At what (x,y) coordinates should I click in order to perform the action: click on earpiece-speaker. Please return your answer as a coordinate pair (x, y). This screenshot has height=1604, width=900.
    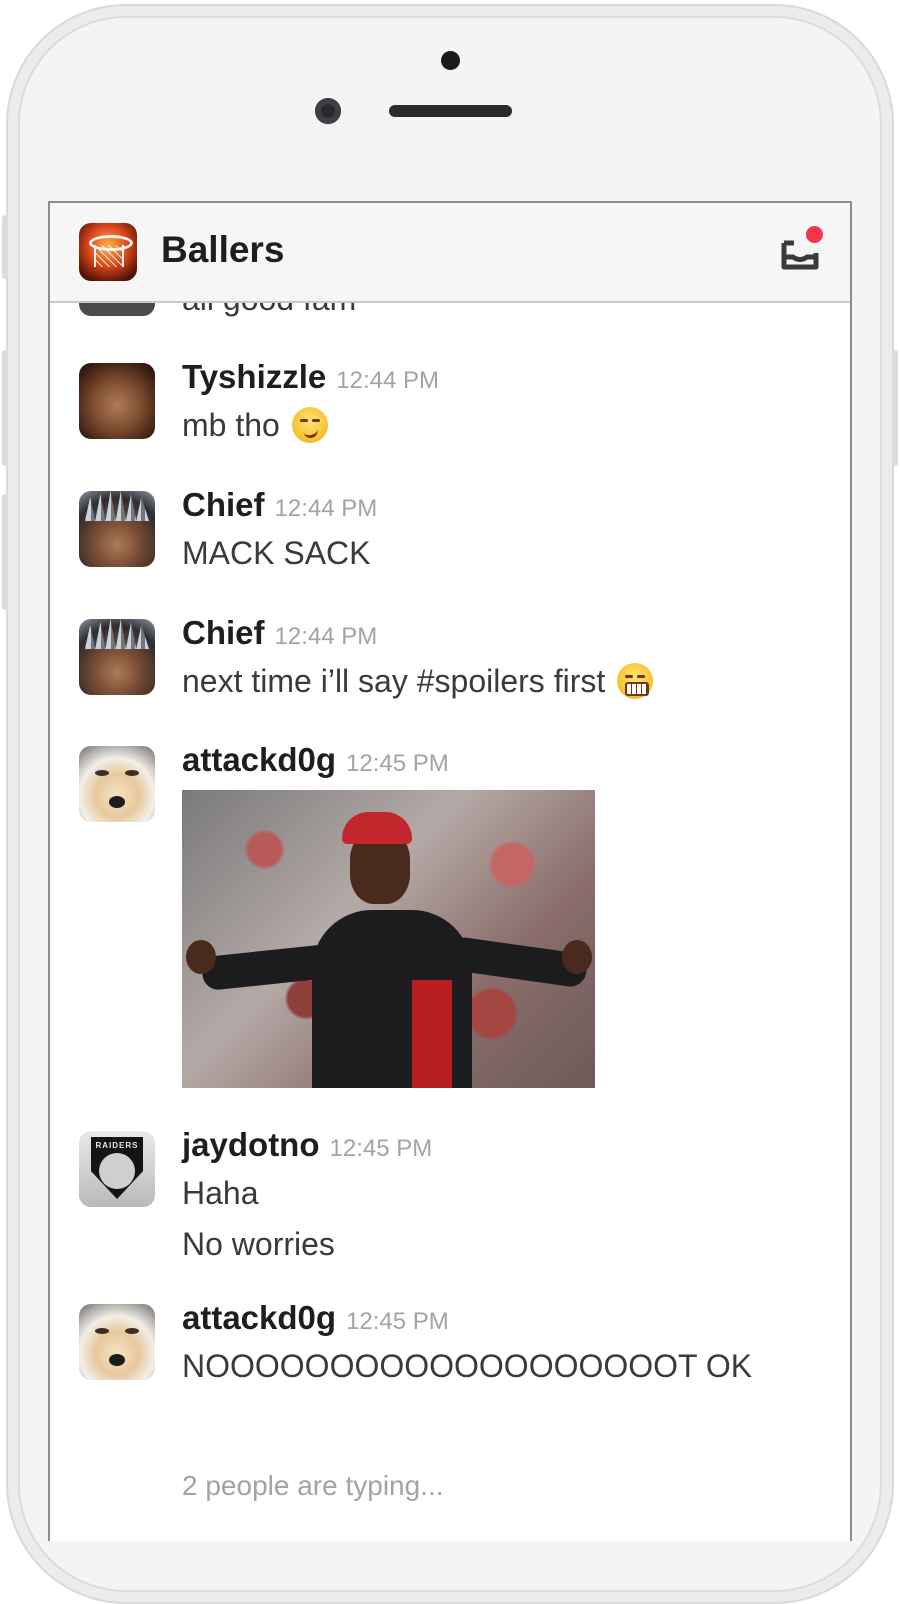
    Looking at the image, I should click on (450, 111).